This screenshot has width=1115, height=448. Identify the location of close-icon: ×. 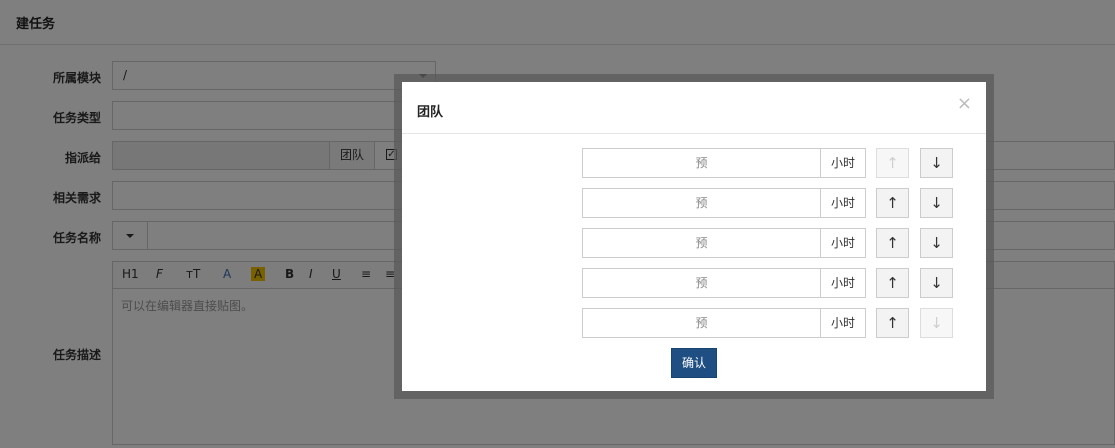
(964, 104).